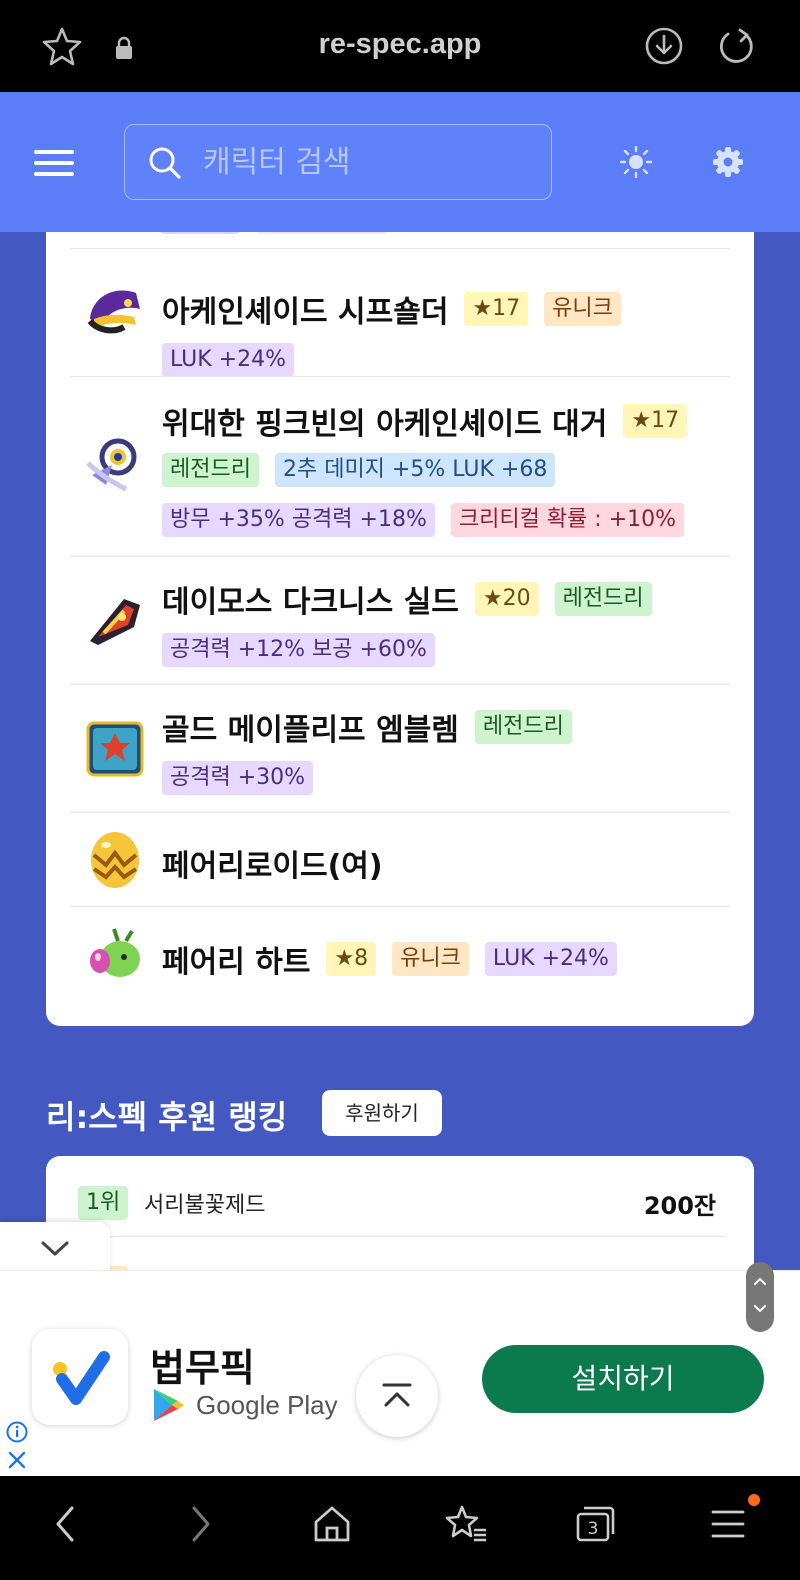  Describe the element at coordinates (382, 1113) in the screenshot. I see `donate-button: 후원하기` at that location.